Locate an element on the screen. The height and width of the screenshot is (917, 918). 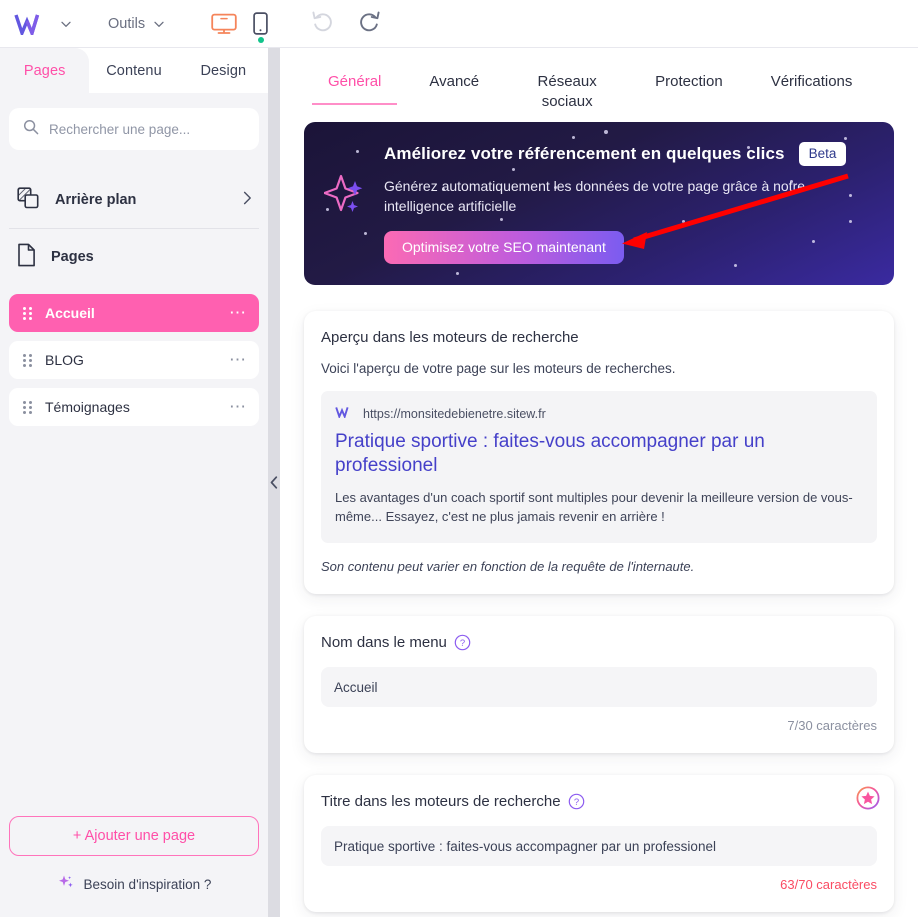
add-page-label: + Ajouter une page is located at coordinates (134, 836).